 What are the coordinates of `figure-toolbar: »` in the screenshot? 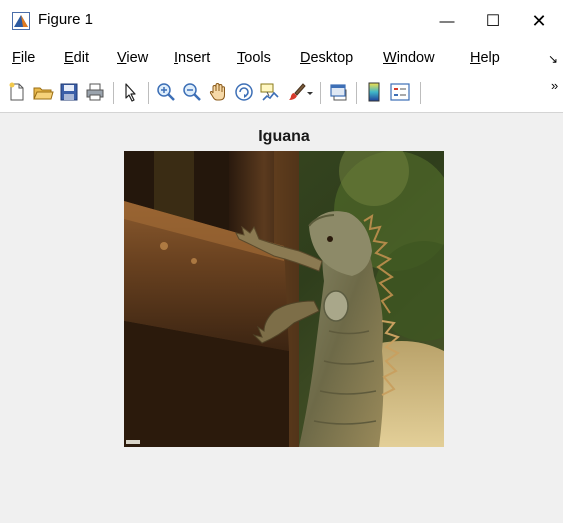 It's located at (281, 94).